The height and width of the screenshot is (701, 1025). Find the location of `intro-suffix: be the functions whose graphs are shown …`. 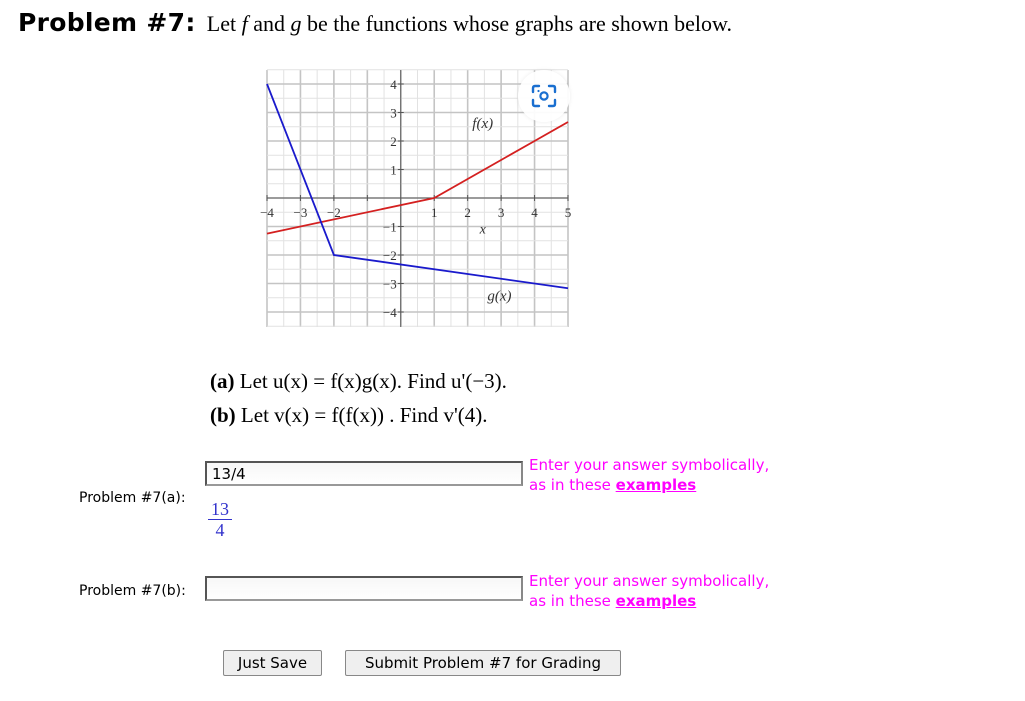

intro-suffix: be the functions whose graphs are shown … is located at coordinates (516, 23).